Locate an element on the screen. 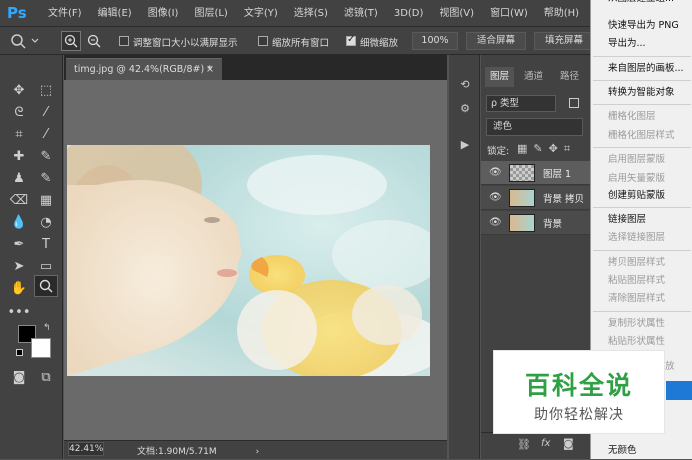 The image size is (692, 460). menu-window: 窗口(W) is located at coordinates (509, 13).